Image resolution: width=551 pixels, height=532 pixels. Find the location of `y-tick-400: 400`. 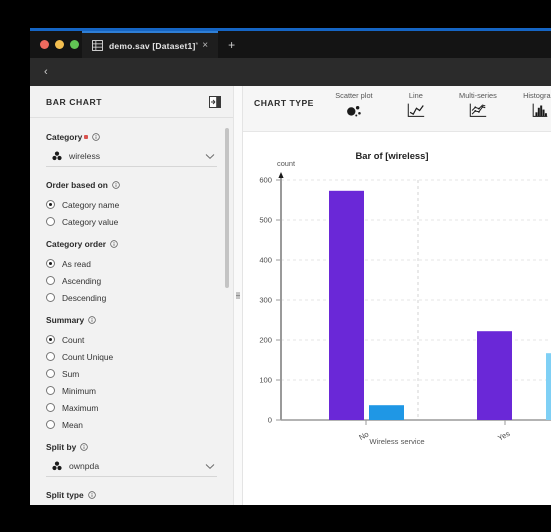

y-tick-400: 400 is located at coordinates (265, 260).